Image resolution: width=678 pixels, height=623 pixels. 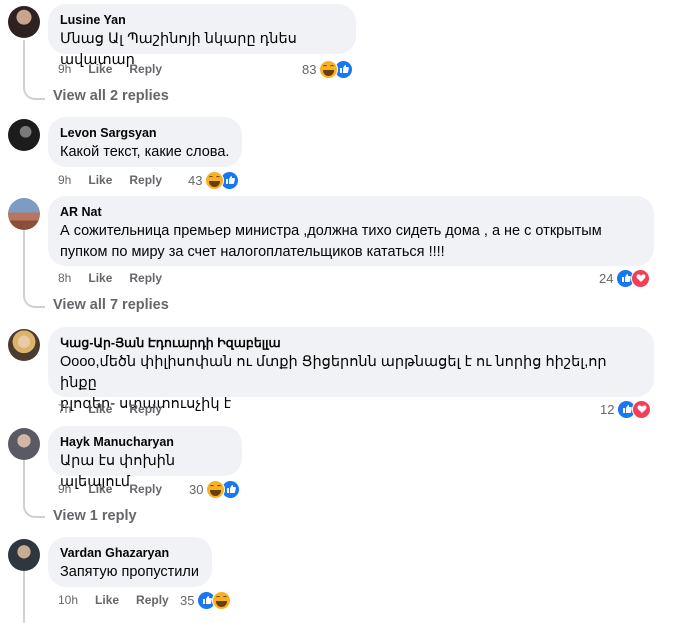 I want to click on comment-text: Какой текст, какие слова., so click(x=145, y=152).